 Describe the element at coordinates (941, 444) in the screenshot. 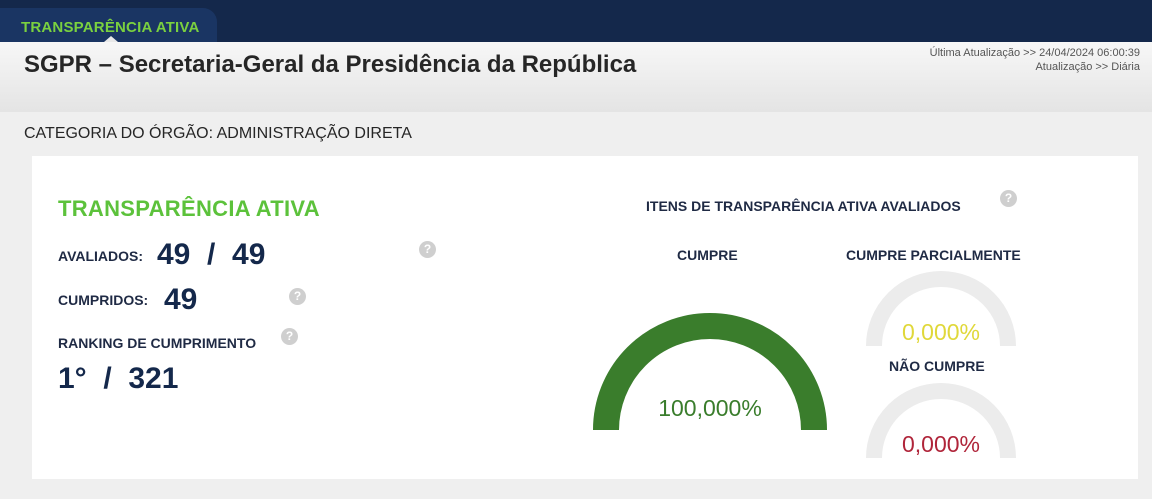

I see `gauge-value-nao-cumpre: 0,000%` at that location.